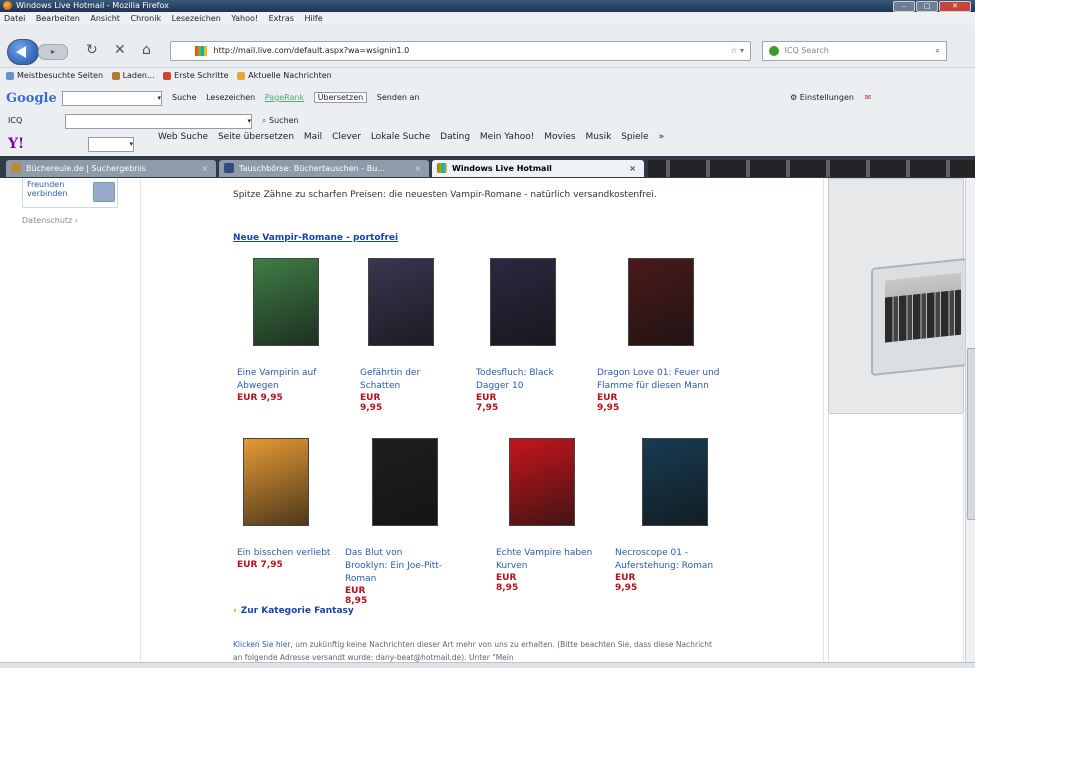  I want to click on fantasy-category-link: › Zur Kategorie Fantasy, so click(293, 611).